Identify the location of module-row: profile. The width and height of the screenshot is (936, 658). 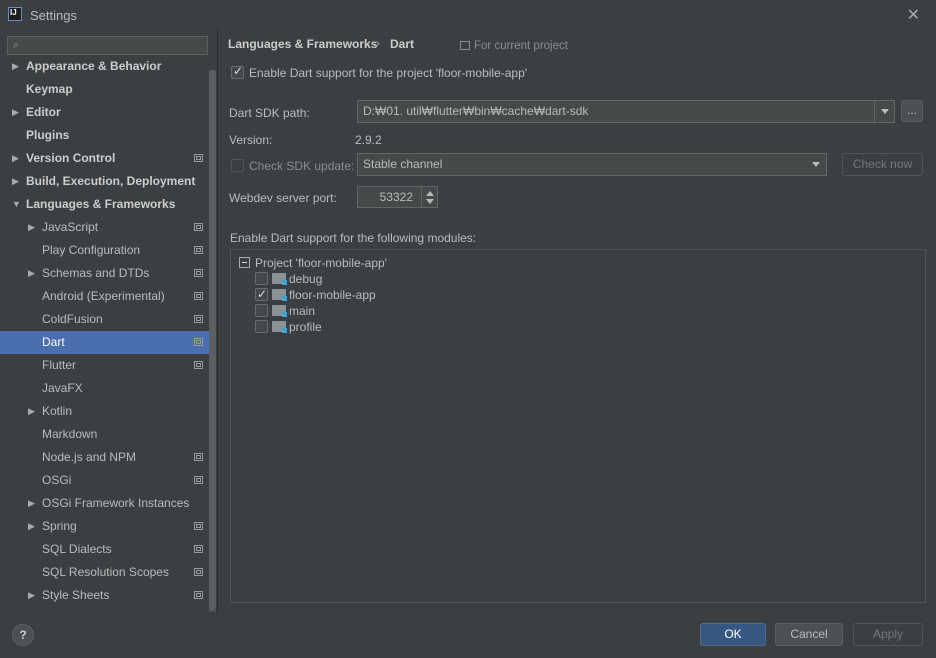
(405, 327).